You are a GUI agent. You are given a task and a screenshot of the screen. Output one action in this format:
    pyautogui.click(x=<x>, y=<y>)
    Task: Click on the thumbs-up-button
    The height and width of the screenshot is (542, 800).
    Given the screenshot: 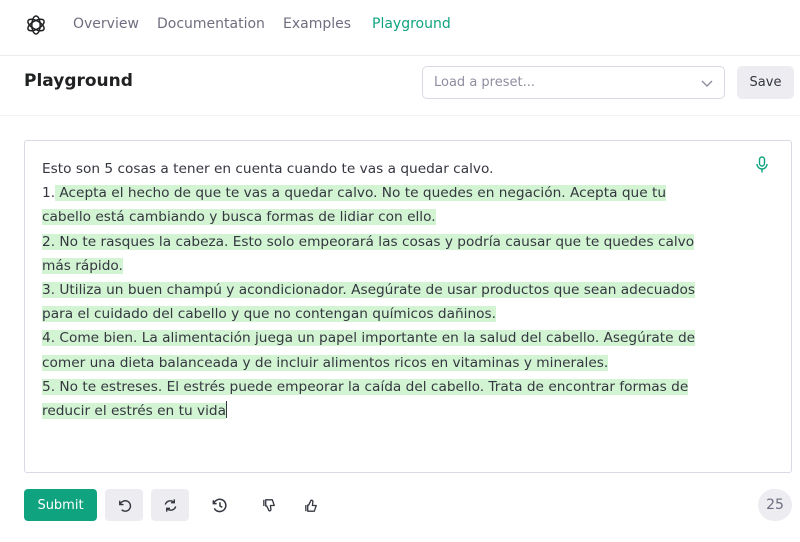 What is the action you would take?
    pyautogui.click(x=311, y=505)
    